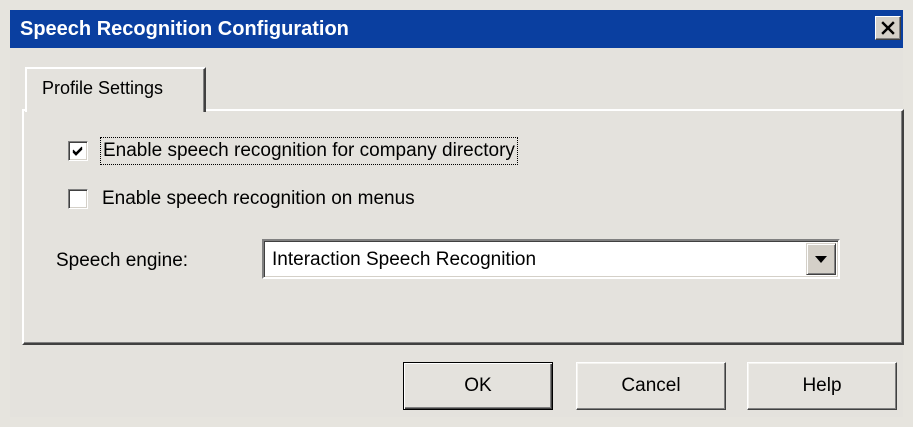 The width and height of the screenshot is (913, 427). Describe the element at coordinates (184, 29) in the screenshot. I see `window-title: Speech Recognition Configuration` at that location.